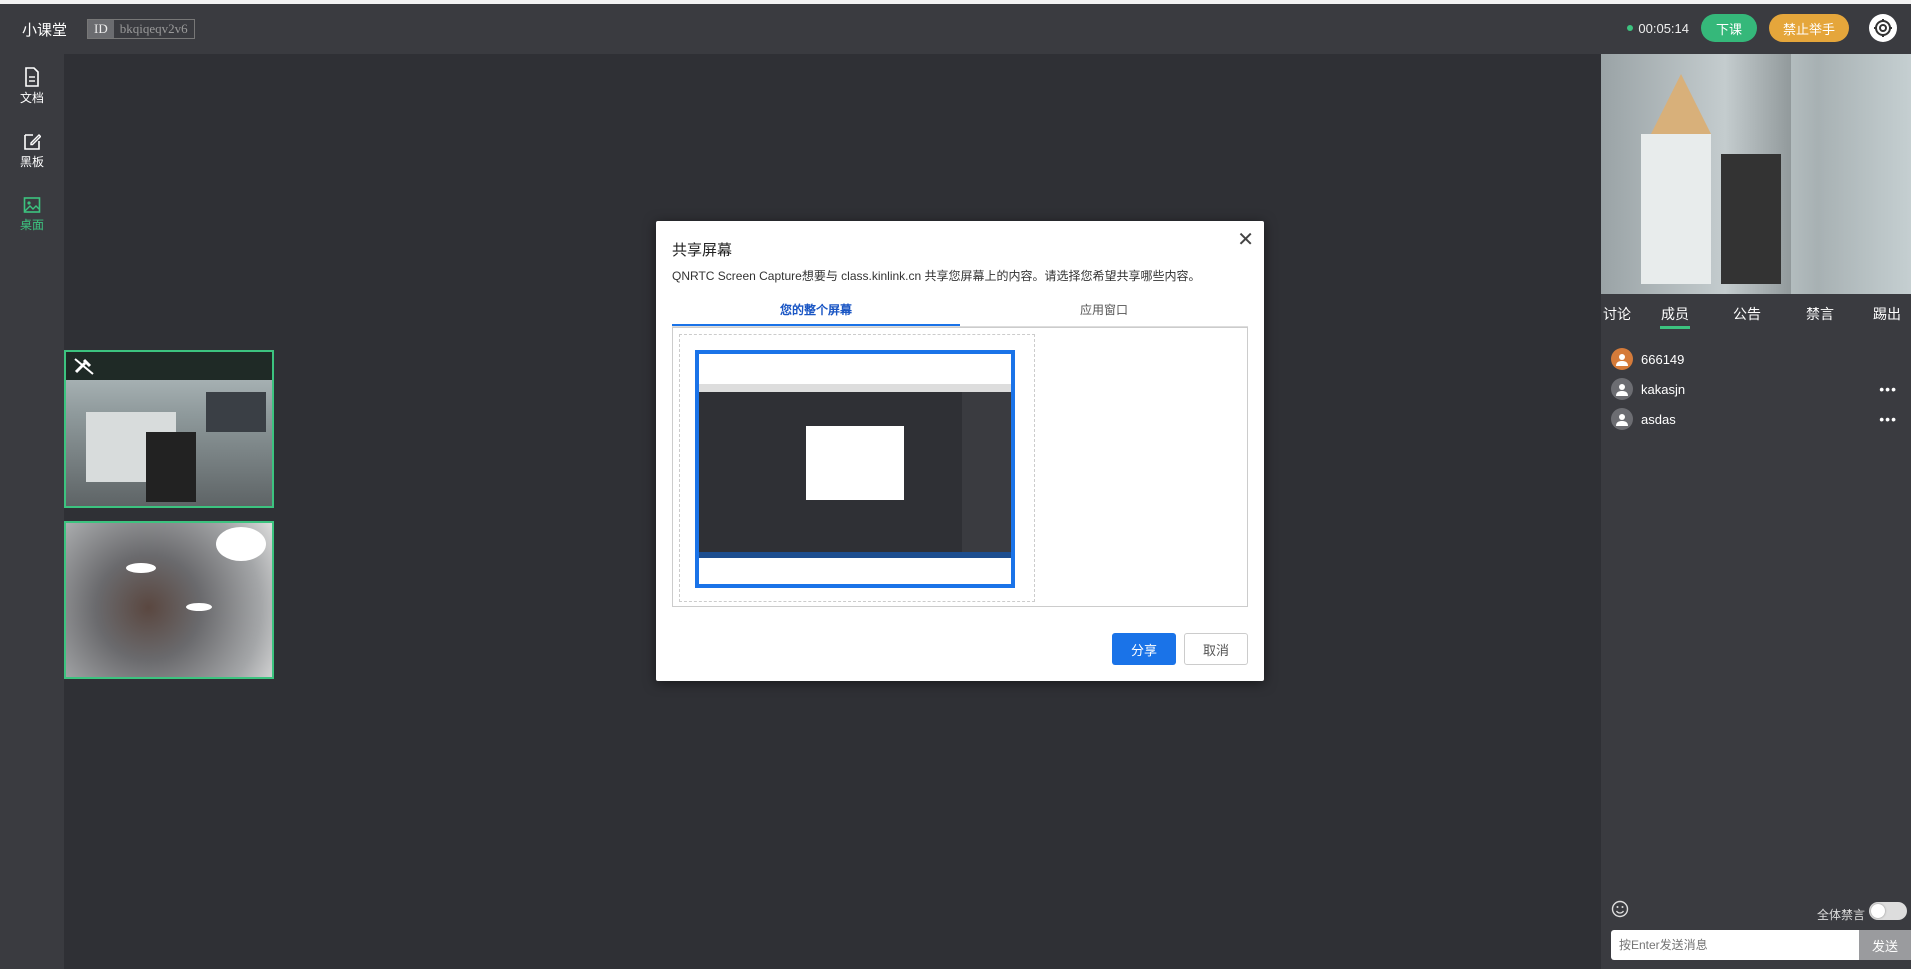 The width and height of the screenshot is (1911, 969). Describe the element at coordinates (1617, 314) in the screenshot. I see `tab-discussion: 讨论` at that location.